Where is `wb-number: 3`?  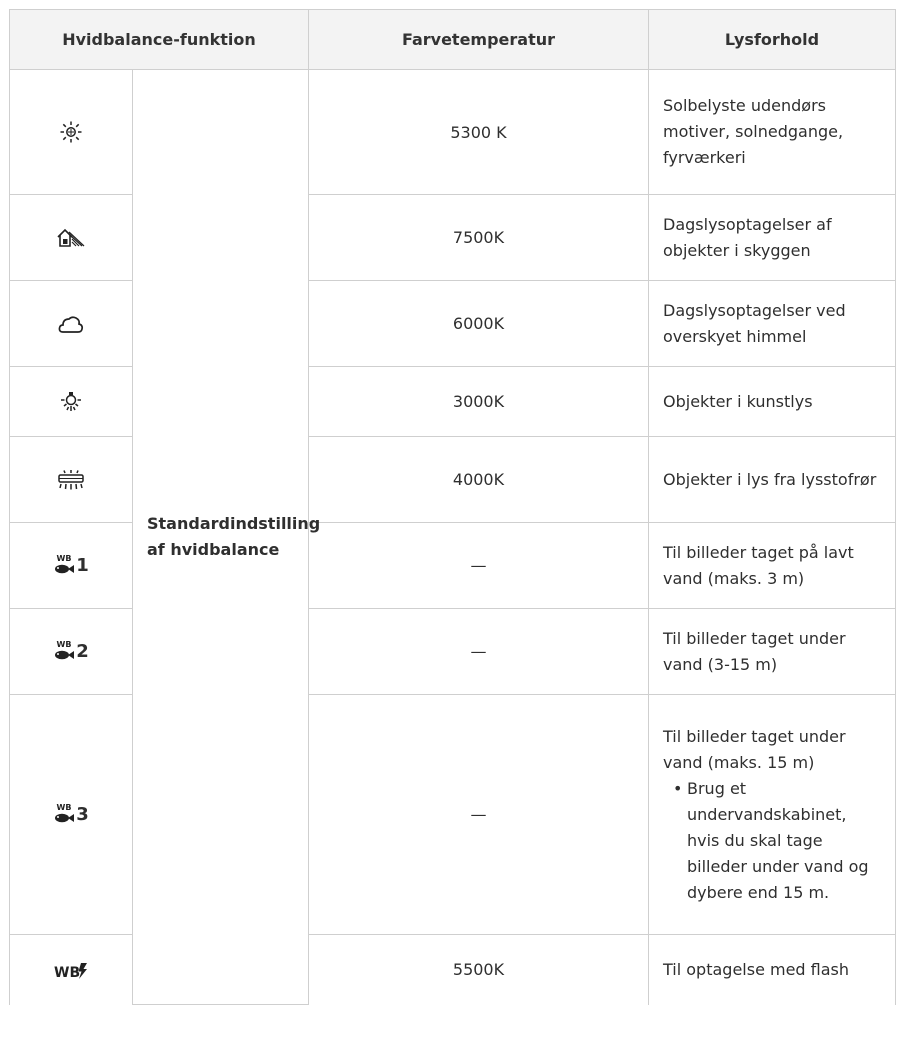 wb-number: 3 is located at coordinates (82, 814).